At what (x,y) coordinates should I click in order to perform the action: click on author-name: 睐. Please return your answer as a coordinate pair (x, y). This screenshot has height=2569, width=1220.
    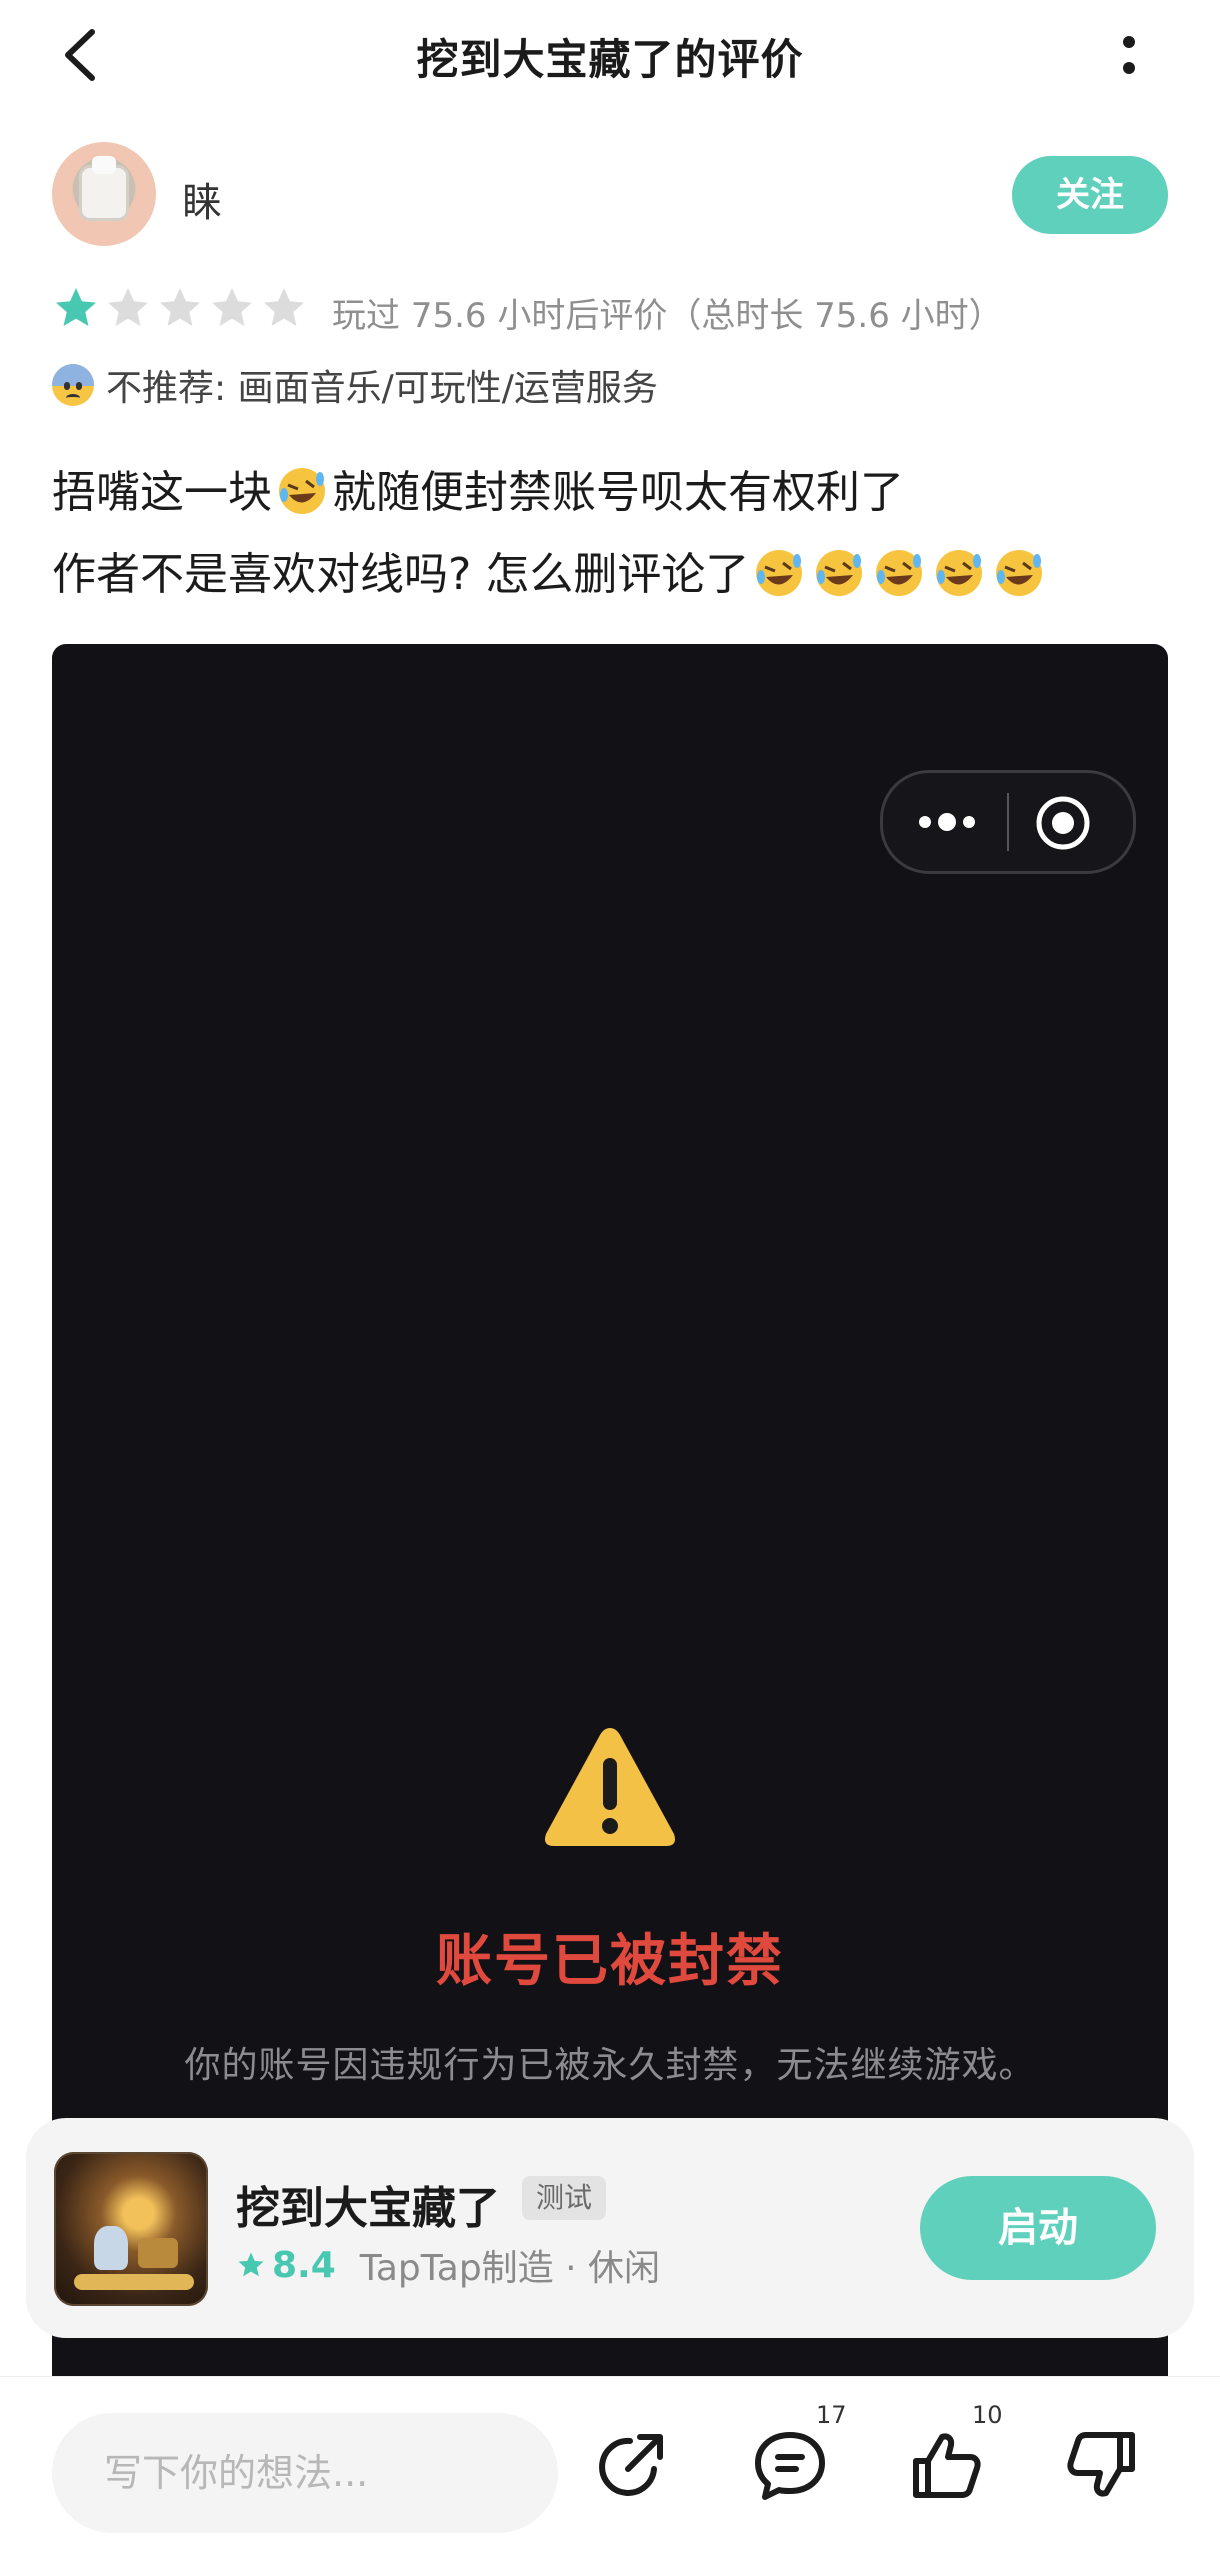
    Looking at the image, I should click on (202, 199).